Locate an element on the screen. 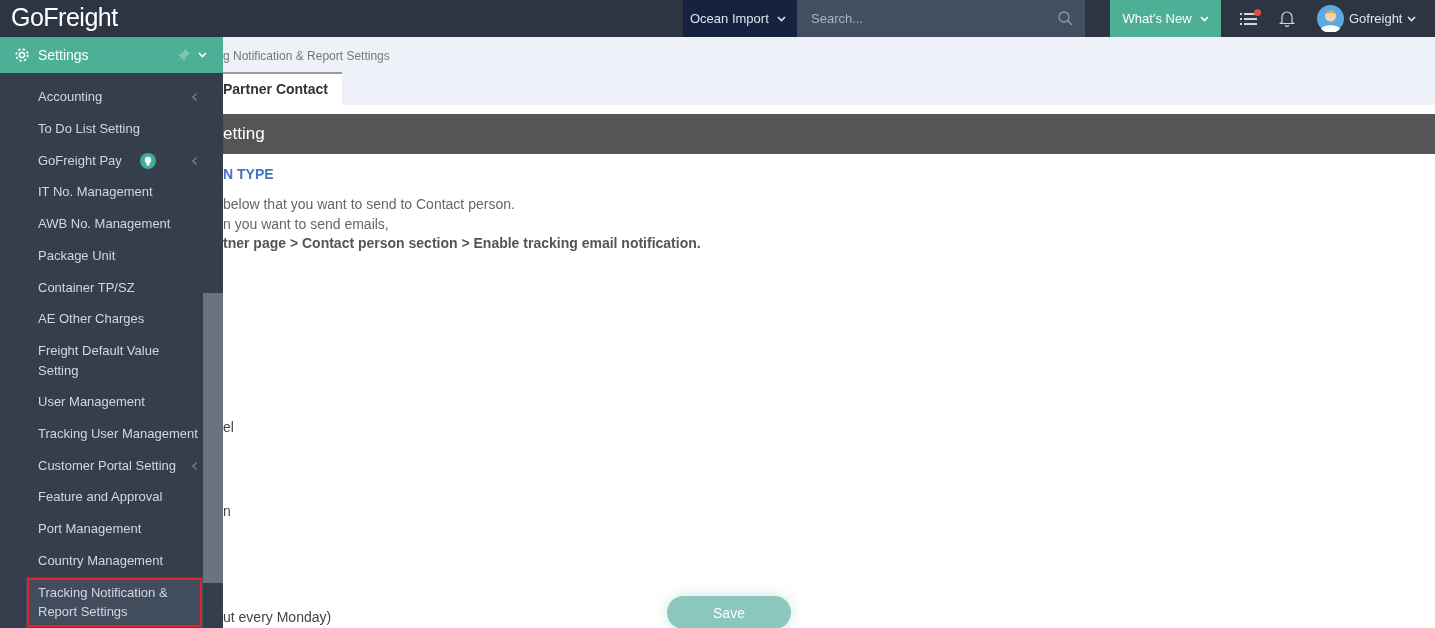 Image resolution: width=1435 pixels, height=628 pixels. sidebar-item: Country Management is located at coordinates (101, 560).